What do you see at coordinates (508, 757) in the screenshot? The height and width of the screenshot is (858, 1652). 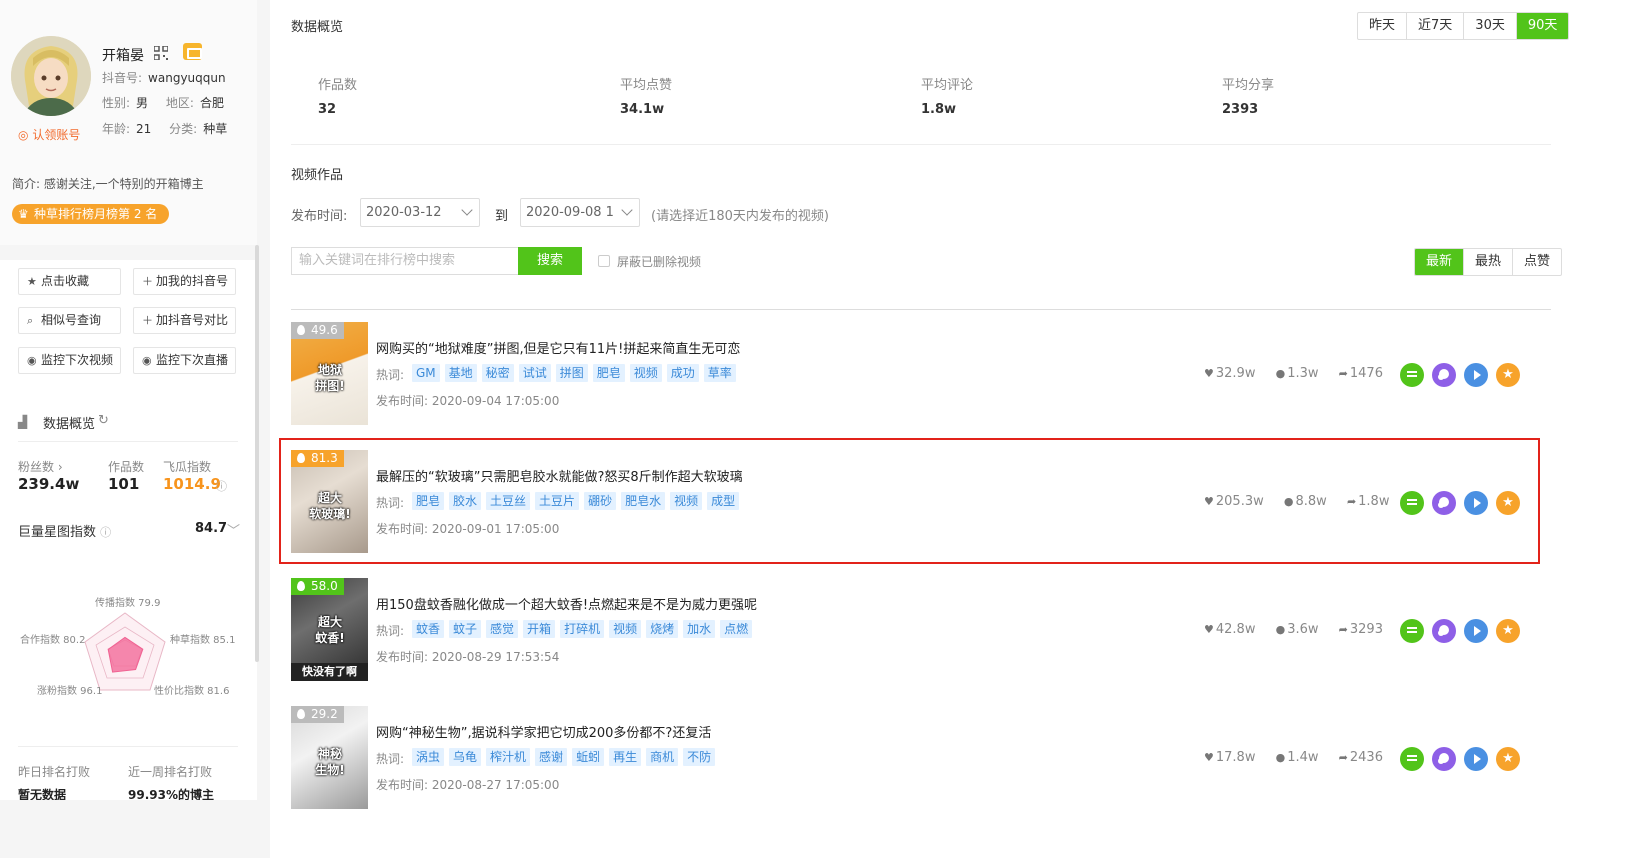 I see `hot-word-tag: 榨汁机` at bounding box center [508, 757].